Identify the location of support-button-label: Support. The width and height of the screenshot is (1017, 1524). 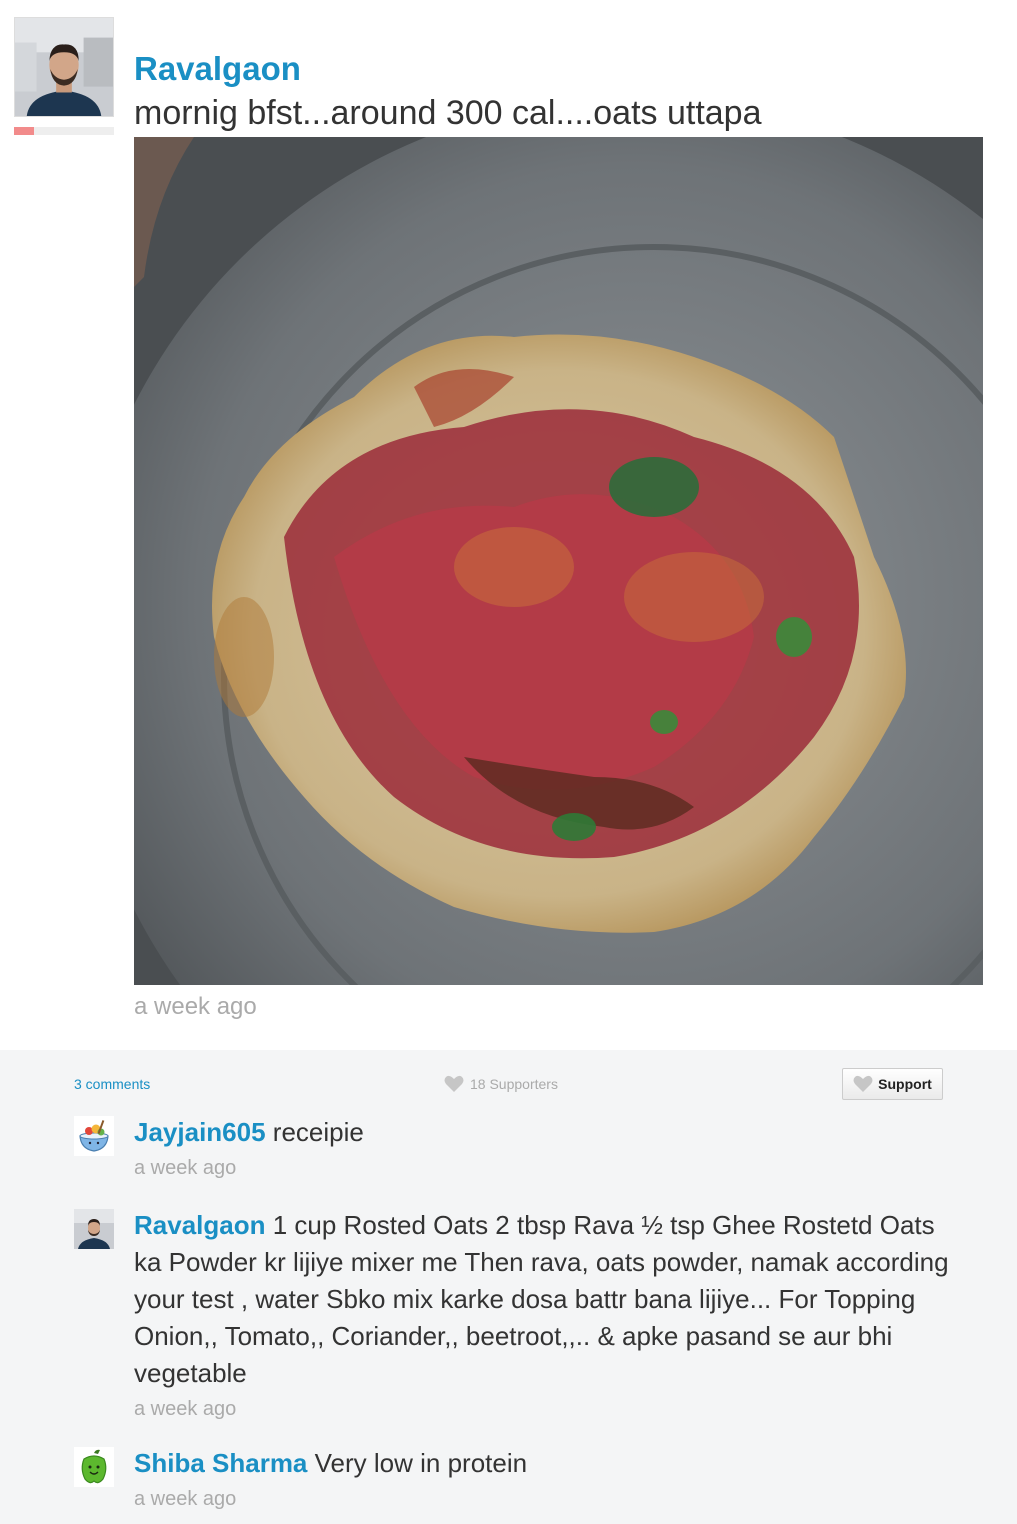
(905, 1084).